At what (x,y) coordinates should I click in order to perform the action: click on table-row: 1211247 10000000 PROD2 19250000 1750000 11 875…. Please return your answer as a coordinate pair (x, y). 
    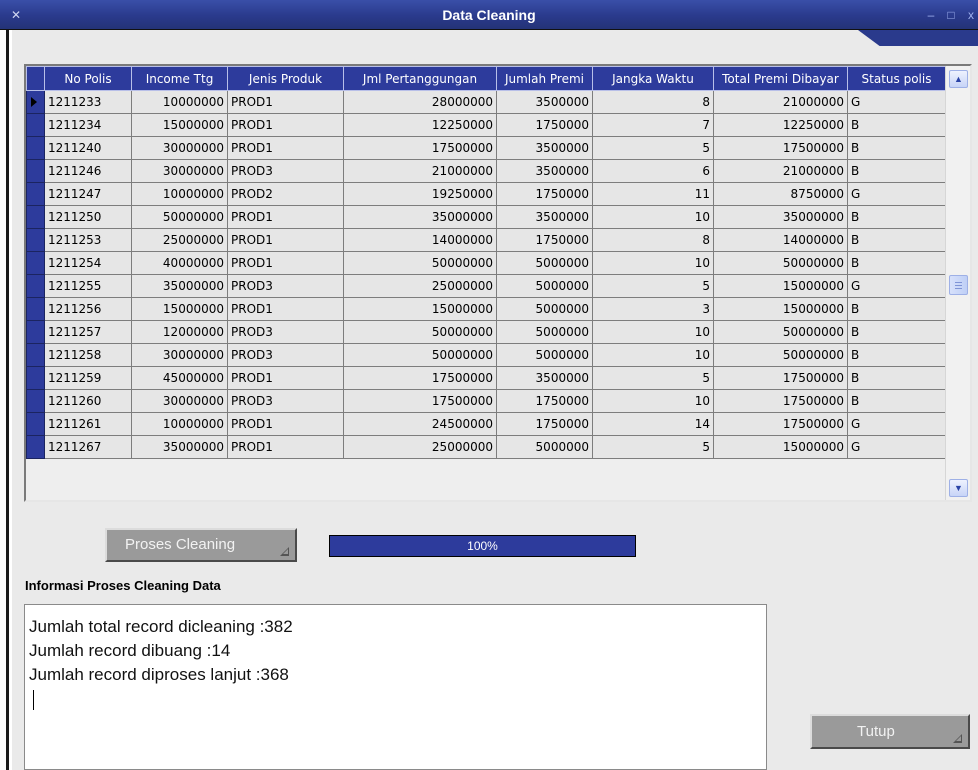
    Looking at the image, I should click on (485, 194).